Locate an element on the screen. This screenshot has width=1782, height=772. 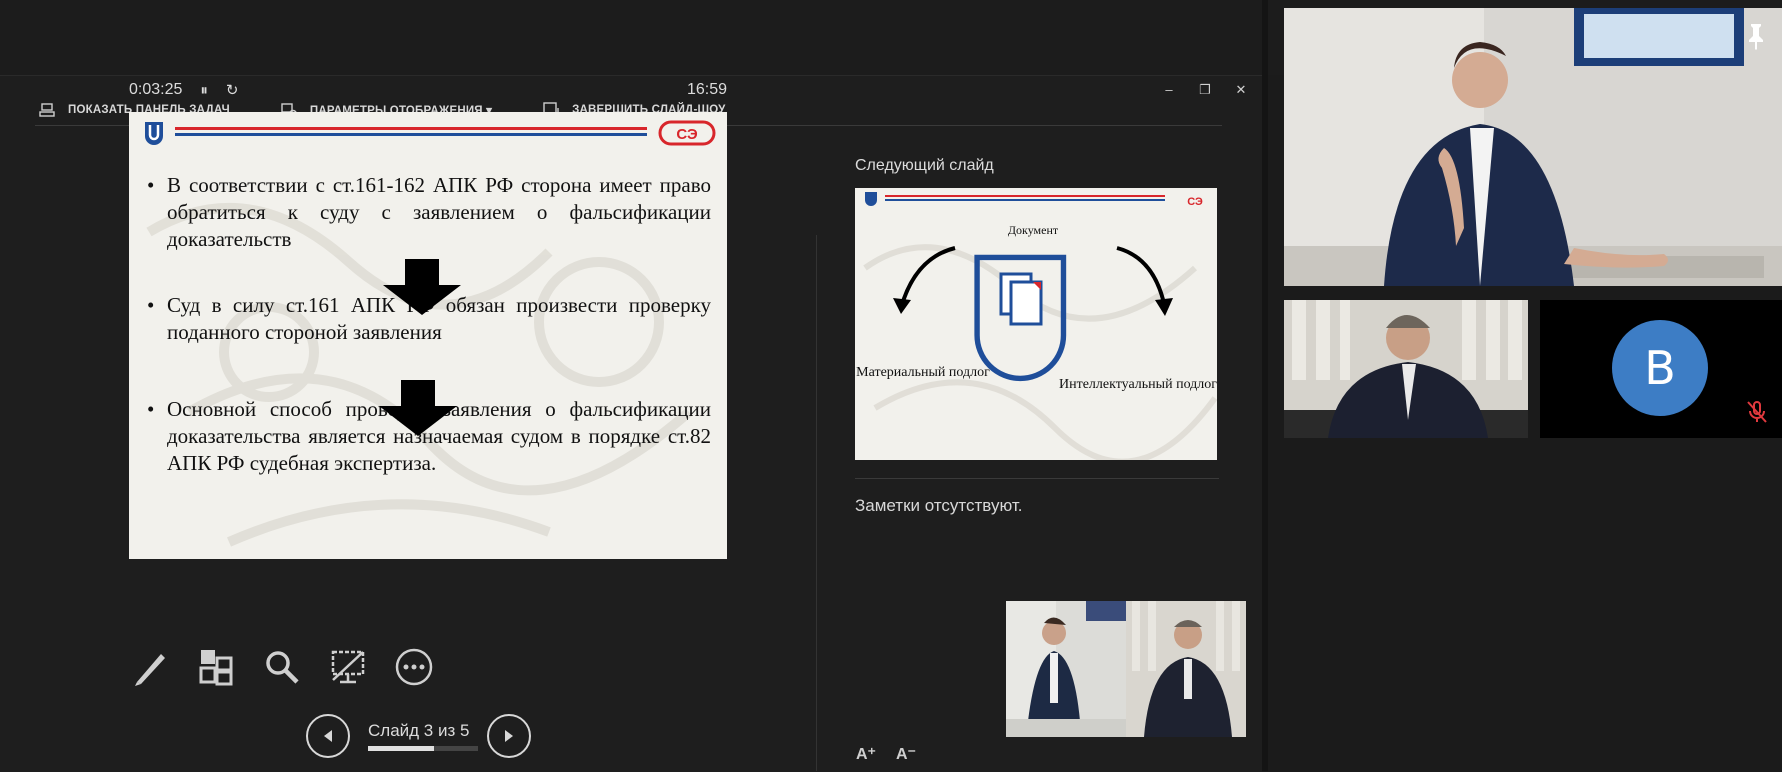
slide-counter-text: Слайд 3 из 5 is located at coordinates (419, 730).